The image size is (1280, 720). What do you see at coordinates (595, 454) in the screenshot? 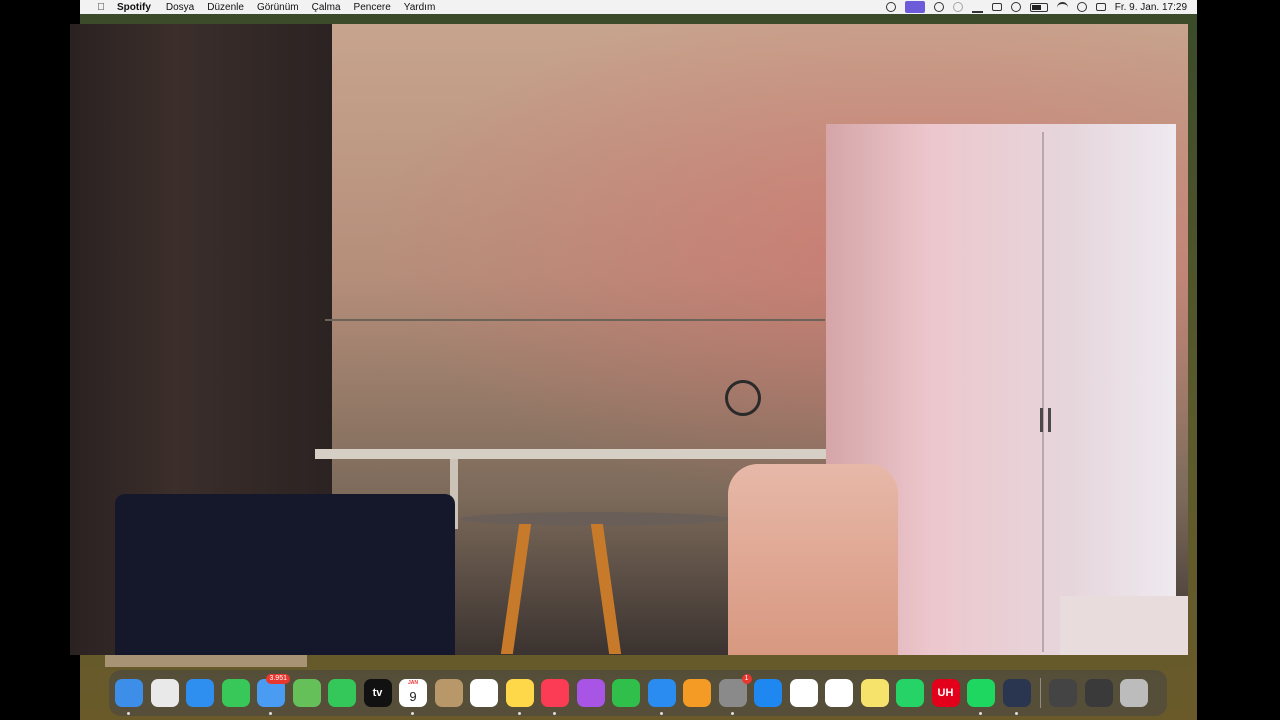
I see `desk` at bounding box center [595, 454].